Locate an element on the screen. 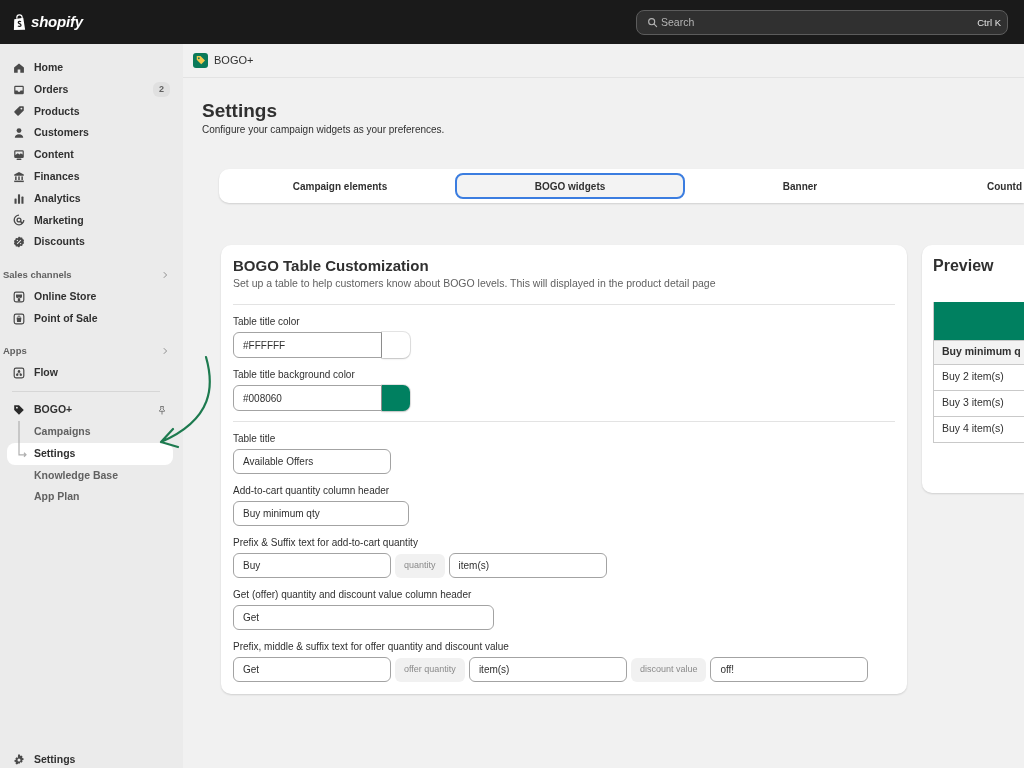 This screenshot has height=768, width=1024. field-label: Table title is located at coordinates (255, 438).